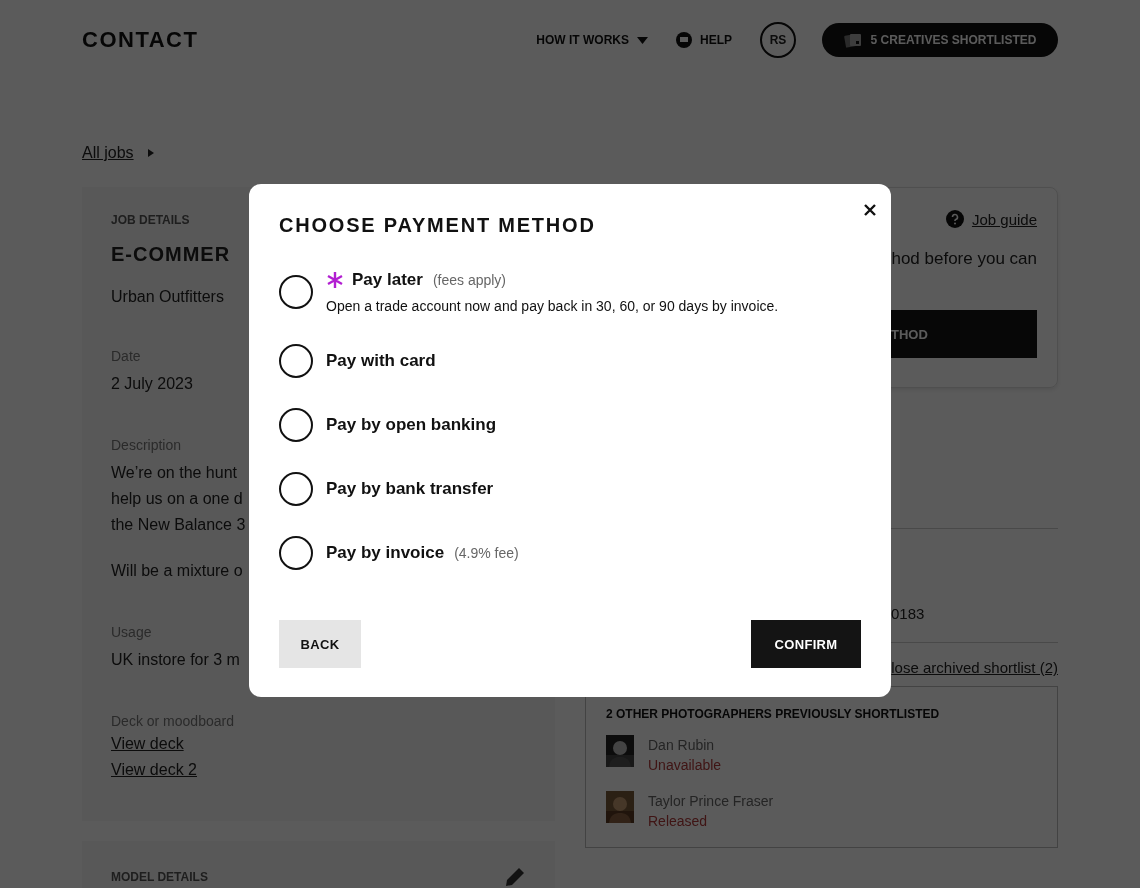 The height and width of the screenshot is (888, 1140). Describe the element at coordinates (940, 40) in the screenshot. I see `shortlist-button: 5 CREATIVES SHORTLISTED` at that location.